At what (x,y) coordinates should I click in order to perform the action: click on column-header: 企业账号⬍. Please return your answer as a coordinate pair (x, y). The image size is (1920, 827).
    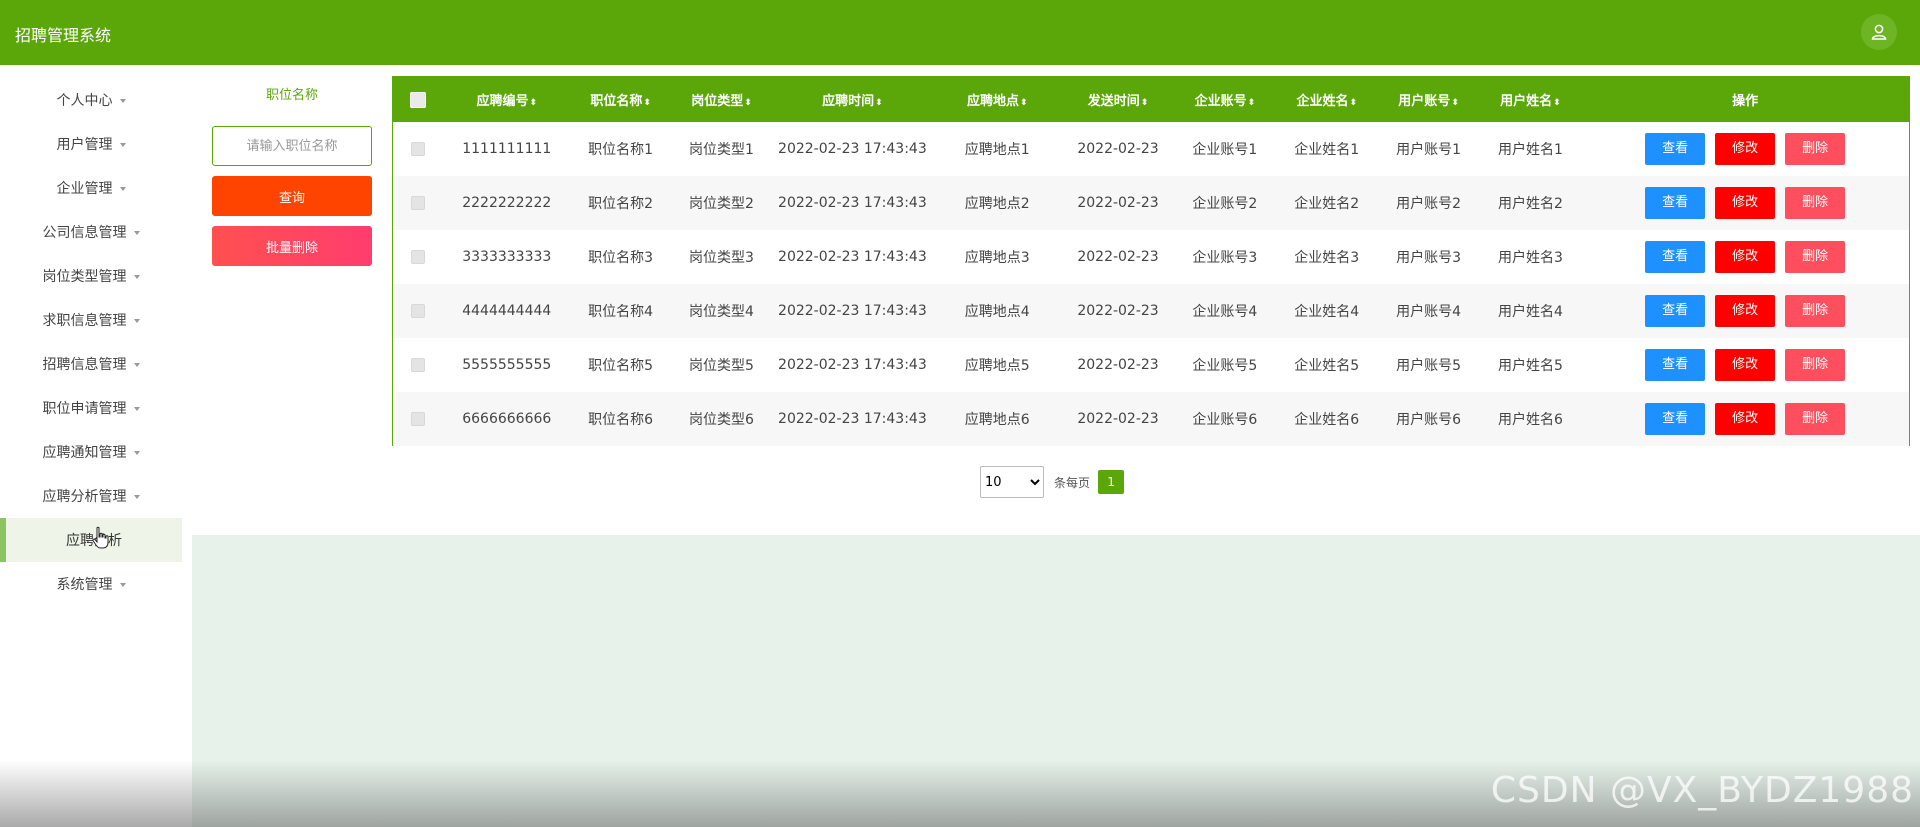
    Looking at the image, I should click on (1225, 99).